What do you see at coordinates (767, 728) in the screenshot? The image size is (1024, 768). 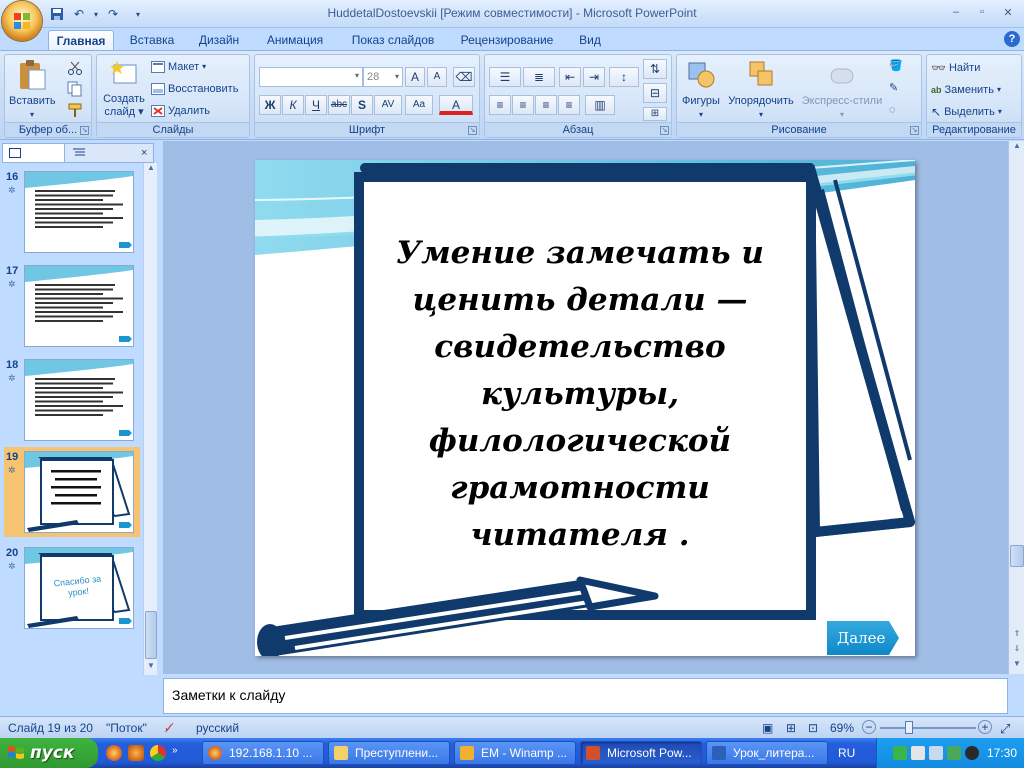 I see `normal-view-icon: ▣` at bounding box center [767, 728].